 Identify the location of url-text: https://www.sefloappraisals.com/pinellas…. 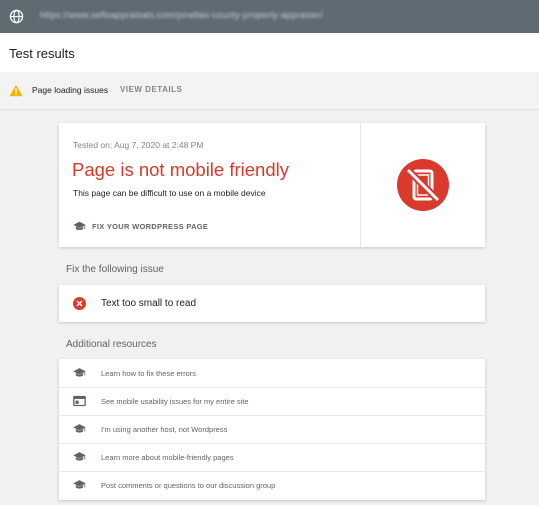
(181, 15).